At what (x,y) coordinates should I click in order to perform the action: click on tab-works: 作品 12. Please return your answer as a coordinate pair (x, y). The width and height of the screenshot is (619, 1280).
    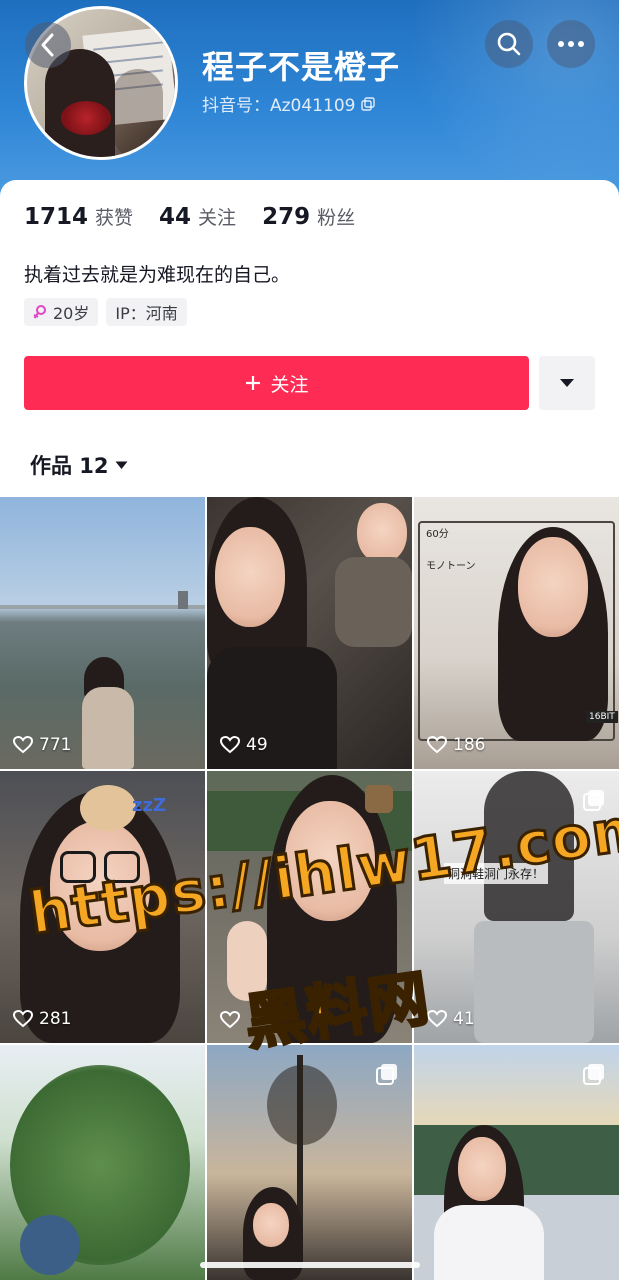
    Looking at the image, I should click on (79, 465).